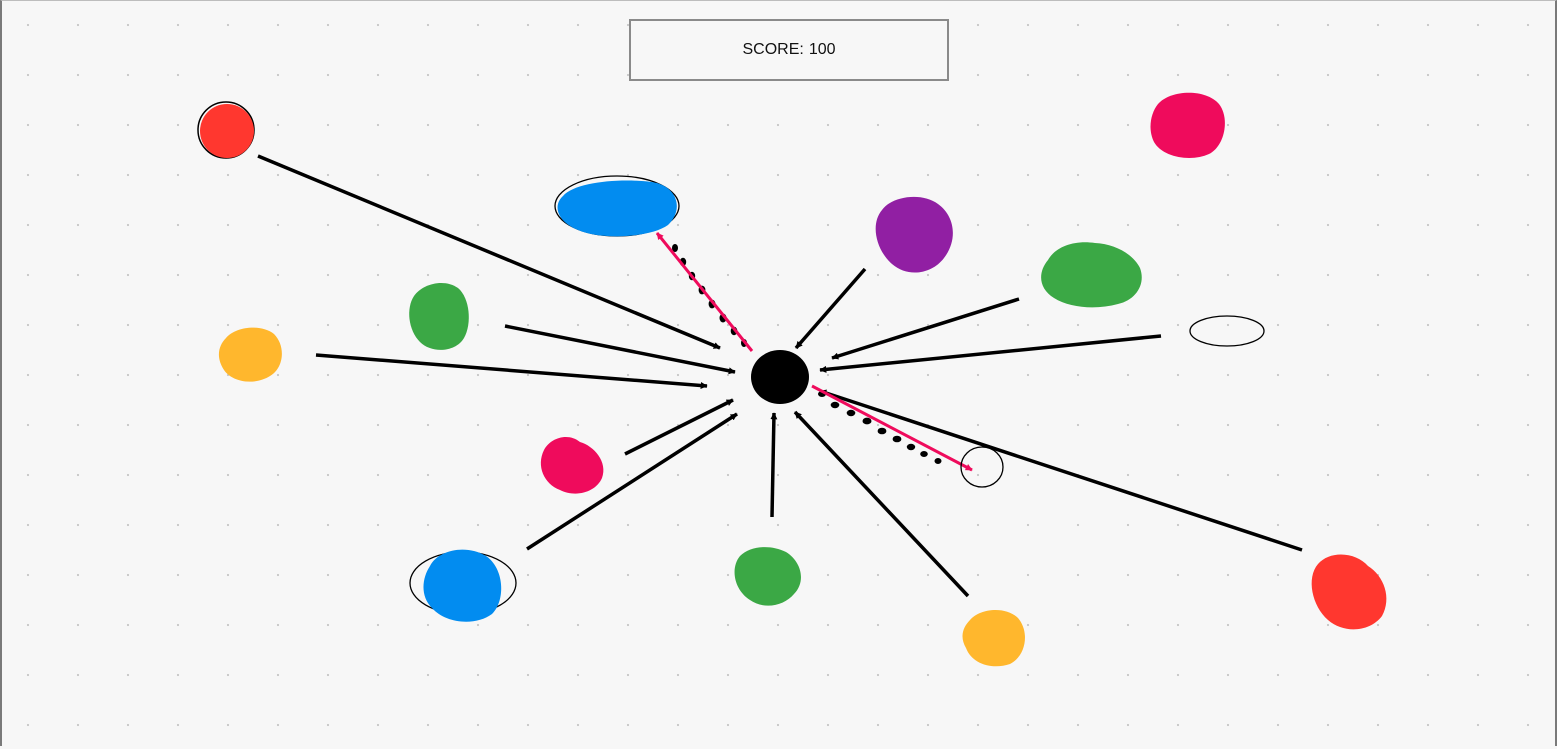 Image resolution: width=1557 pixels, height=749 pixels. What do you see at coordinates (780, 377) in the screenshot?
I see `player-ball` at bounding box center [780, 377].